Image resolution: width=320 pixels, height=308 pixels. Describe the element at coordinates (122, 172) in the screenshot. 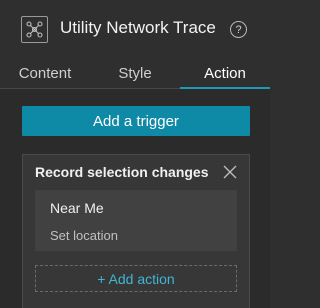

I see `trigger-title: Record selection changes` at that location.